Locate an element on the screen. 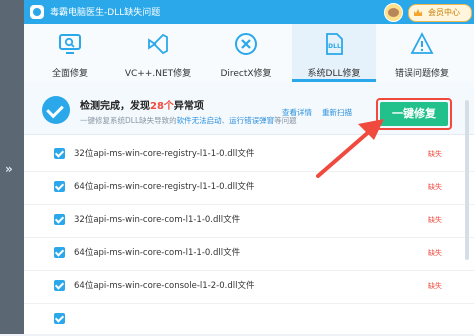  scan-complete-check-icon is located at coordinates (56, 110).